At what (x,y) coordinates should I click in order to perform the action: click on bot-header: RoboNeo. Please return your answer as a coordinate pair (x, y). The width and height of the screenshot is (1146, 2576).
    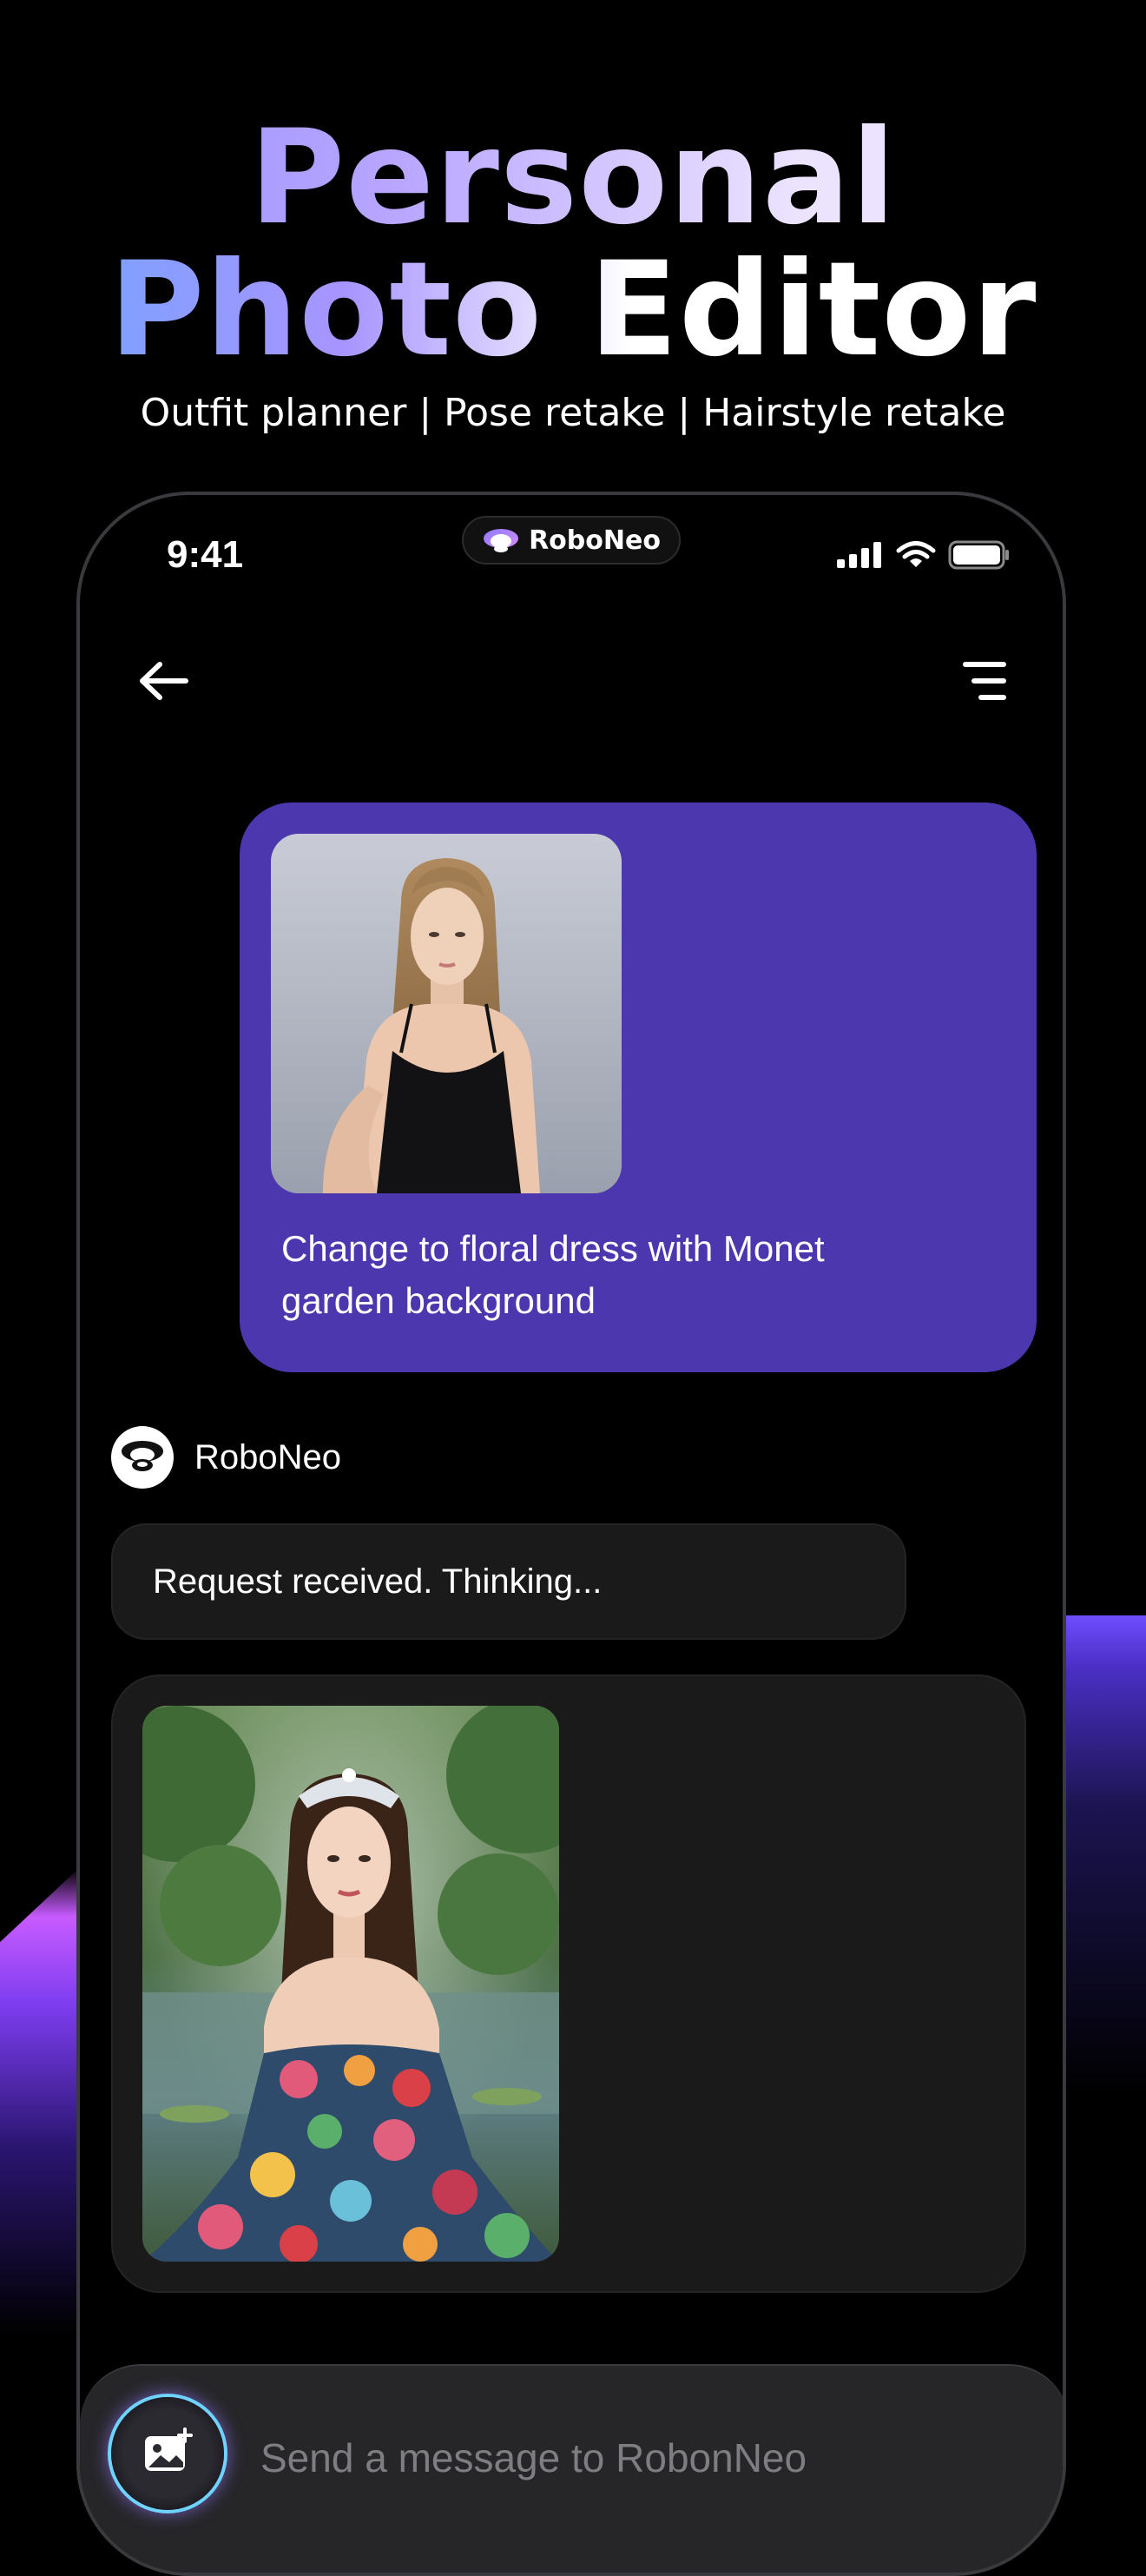
    Looking at the image, I should click on (226, 1457).